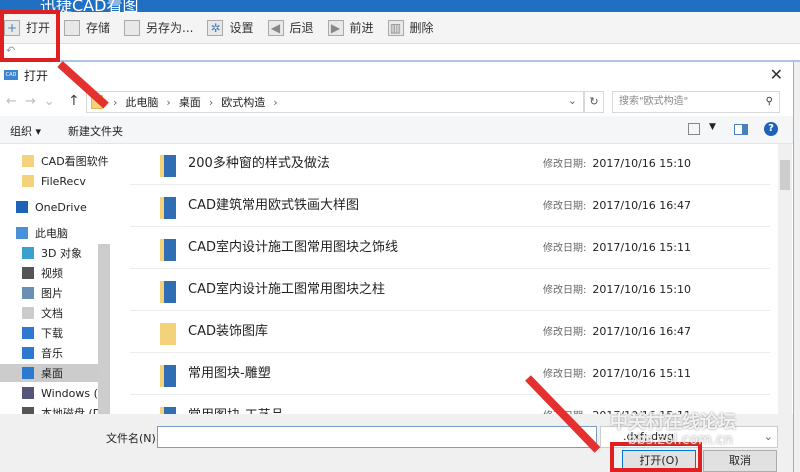 The image size is (800, 472). I want to click on dialog-title: 打开, so click(36, 75).